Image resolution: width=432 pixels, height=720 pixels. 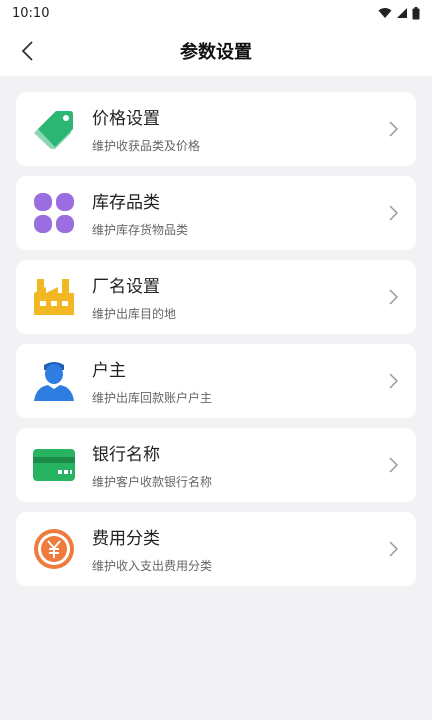 What do you see at coordinates (152, 566) in the screenshot?
I see `settings-item-desc: 维护收入支出费用分类` at bounding box center [152, 566].